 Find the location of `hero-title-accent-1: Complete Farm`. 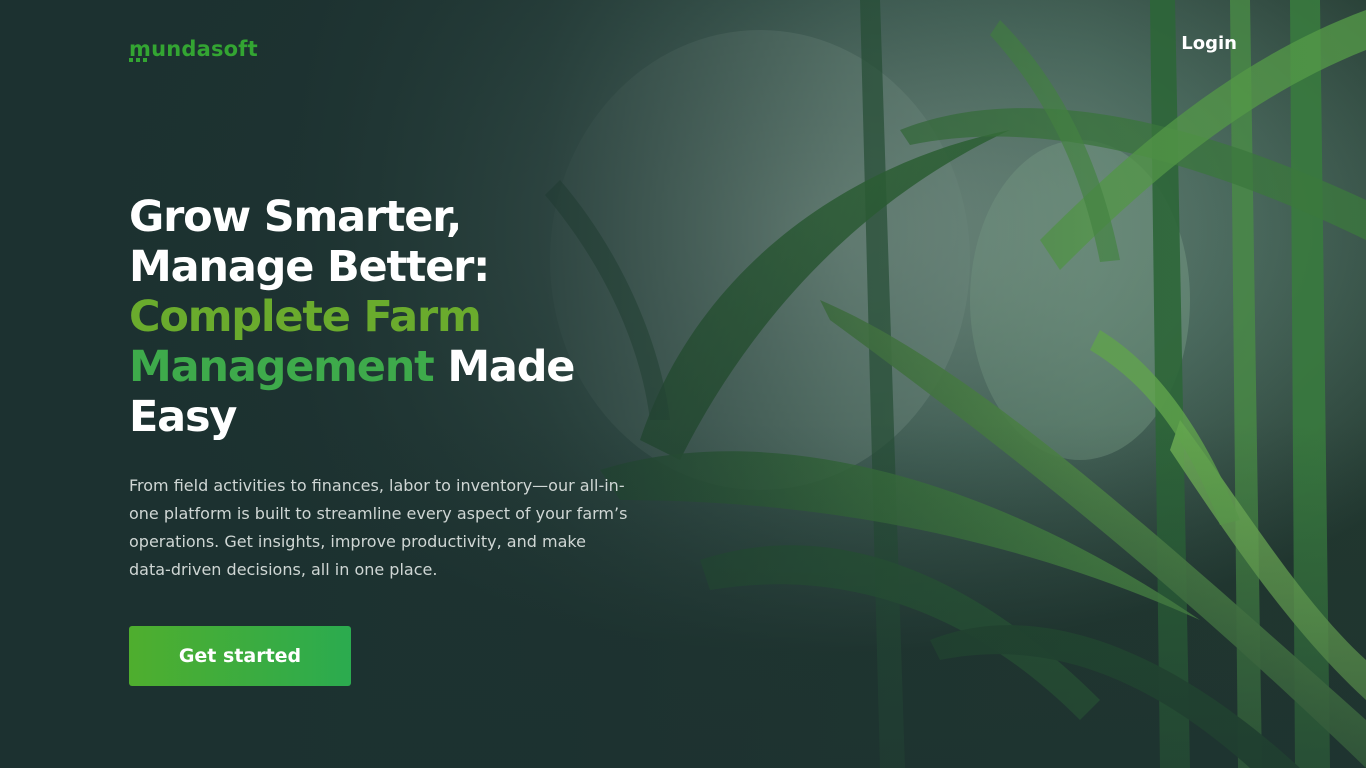

hero-title-accent-1: Complete Farm is located at coordinates (305, 317).